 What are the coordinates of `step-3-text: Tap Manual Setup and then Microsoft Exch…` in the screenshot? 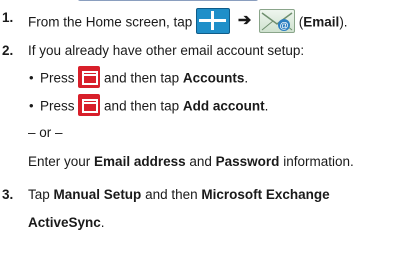 It's located at (179, 194).